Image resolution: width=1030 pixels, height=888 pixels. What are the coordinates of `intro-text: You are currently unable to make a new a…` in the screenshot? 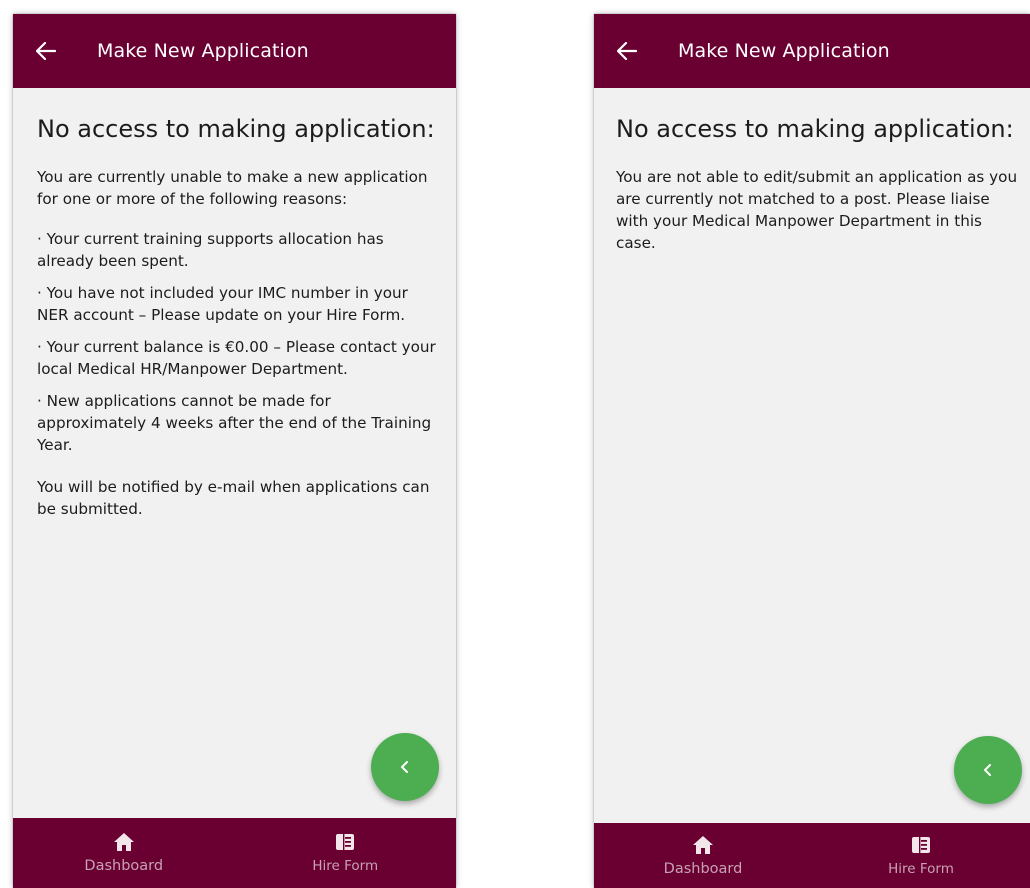 It's located at (232, 188).